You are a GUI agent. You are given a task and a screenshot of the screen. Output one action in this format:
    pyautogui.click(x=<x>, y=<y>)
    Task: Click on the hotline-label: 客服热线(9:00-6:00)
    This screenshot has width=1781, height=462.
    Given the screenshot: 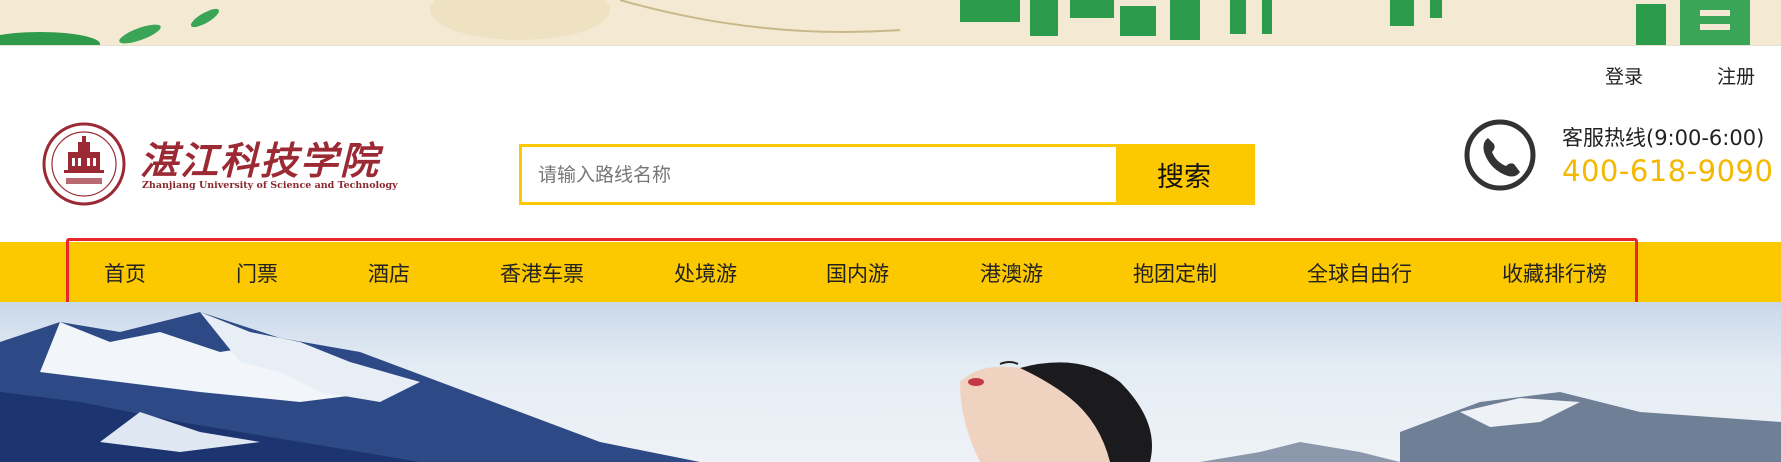 What is the action you would take?
    pyautogui.click(x=1663, y=138)
    